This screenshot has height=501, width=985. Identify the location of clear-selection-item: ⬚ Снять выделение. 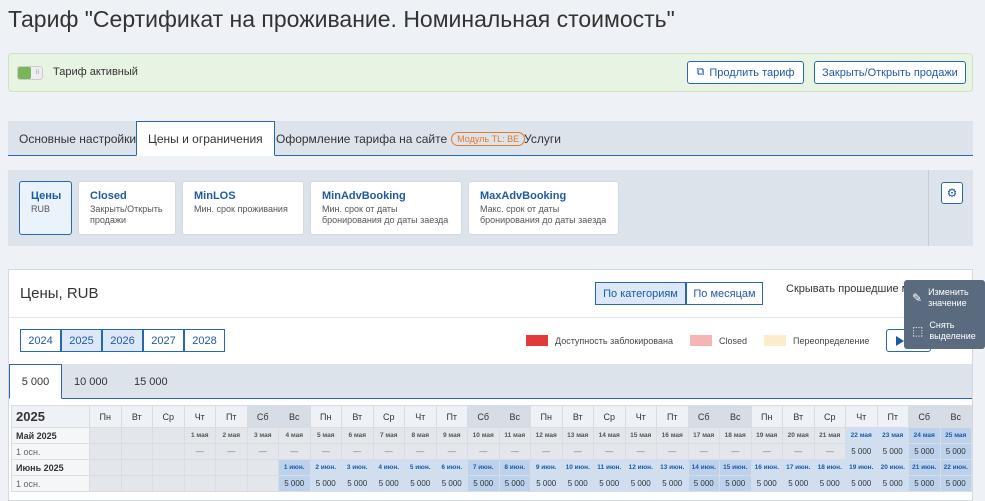
(948, 331).